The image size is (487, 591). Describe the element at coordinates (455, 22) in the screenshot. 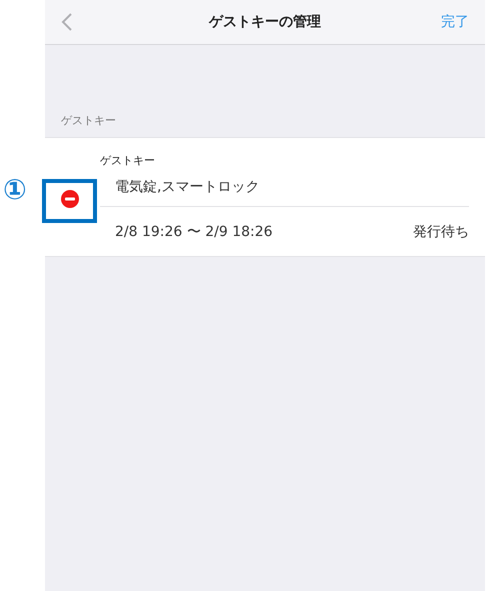

I see `done-button: 完了` at that location.